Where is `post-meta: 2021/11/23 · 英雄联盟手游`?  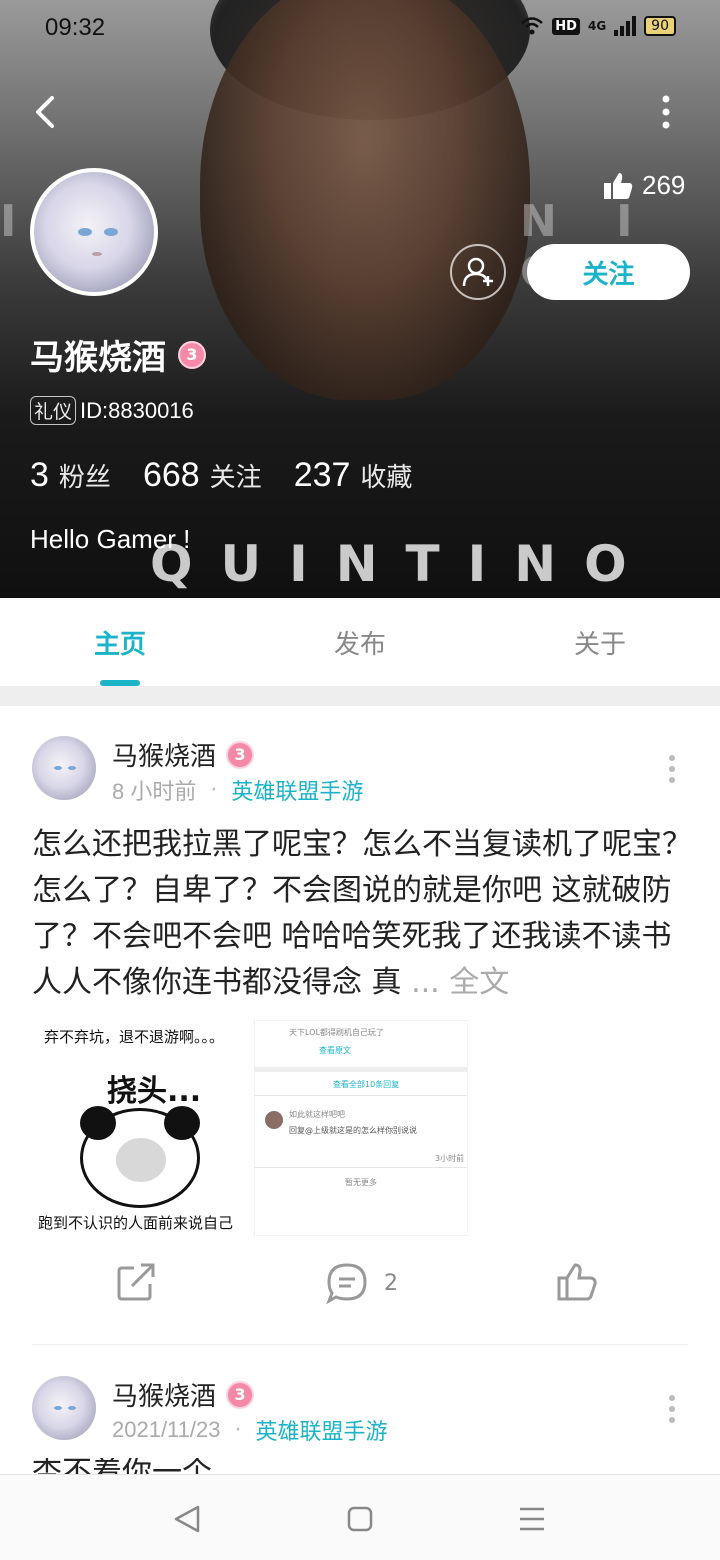 post-meta: 2021/11/23 · 英雄联盟手游 is located at coordinates (250, 1430).